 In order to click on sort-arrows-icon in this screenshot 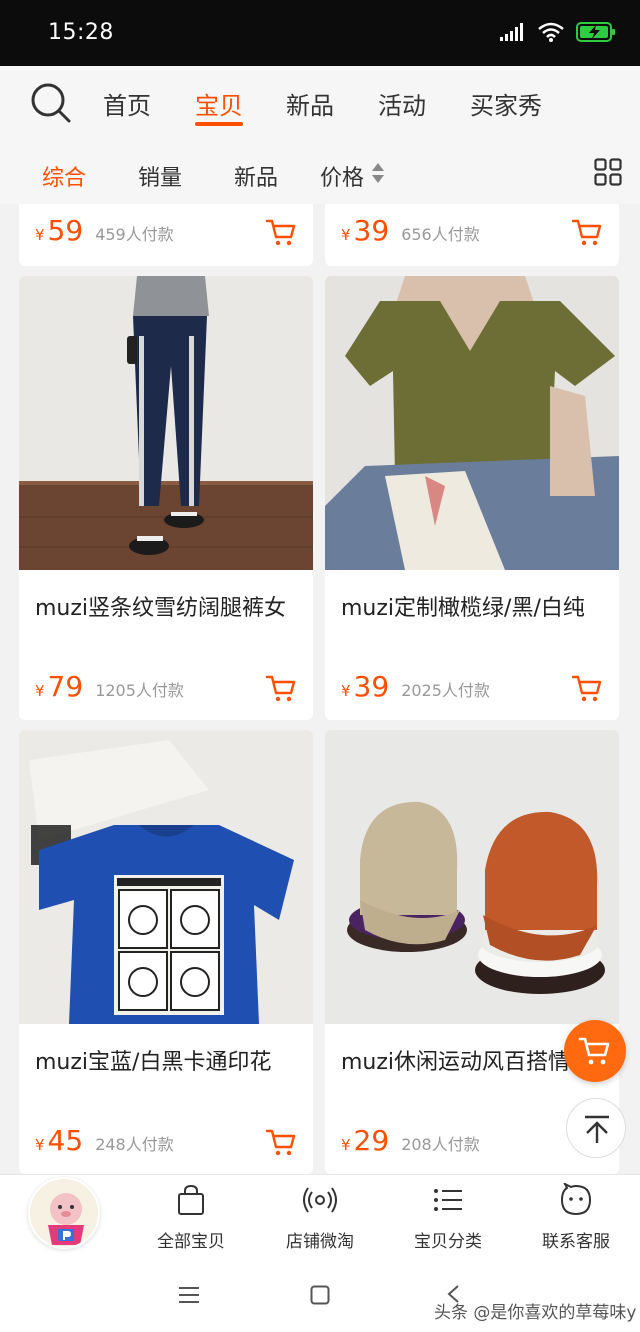, I will do `click(378, 173)`.